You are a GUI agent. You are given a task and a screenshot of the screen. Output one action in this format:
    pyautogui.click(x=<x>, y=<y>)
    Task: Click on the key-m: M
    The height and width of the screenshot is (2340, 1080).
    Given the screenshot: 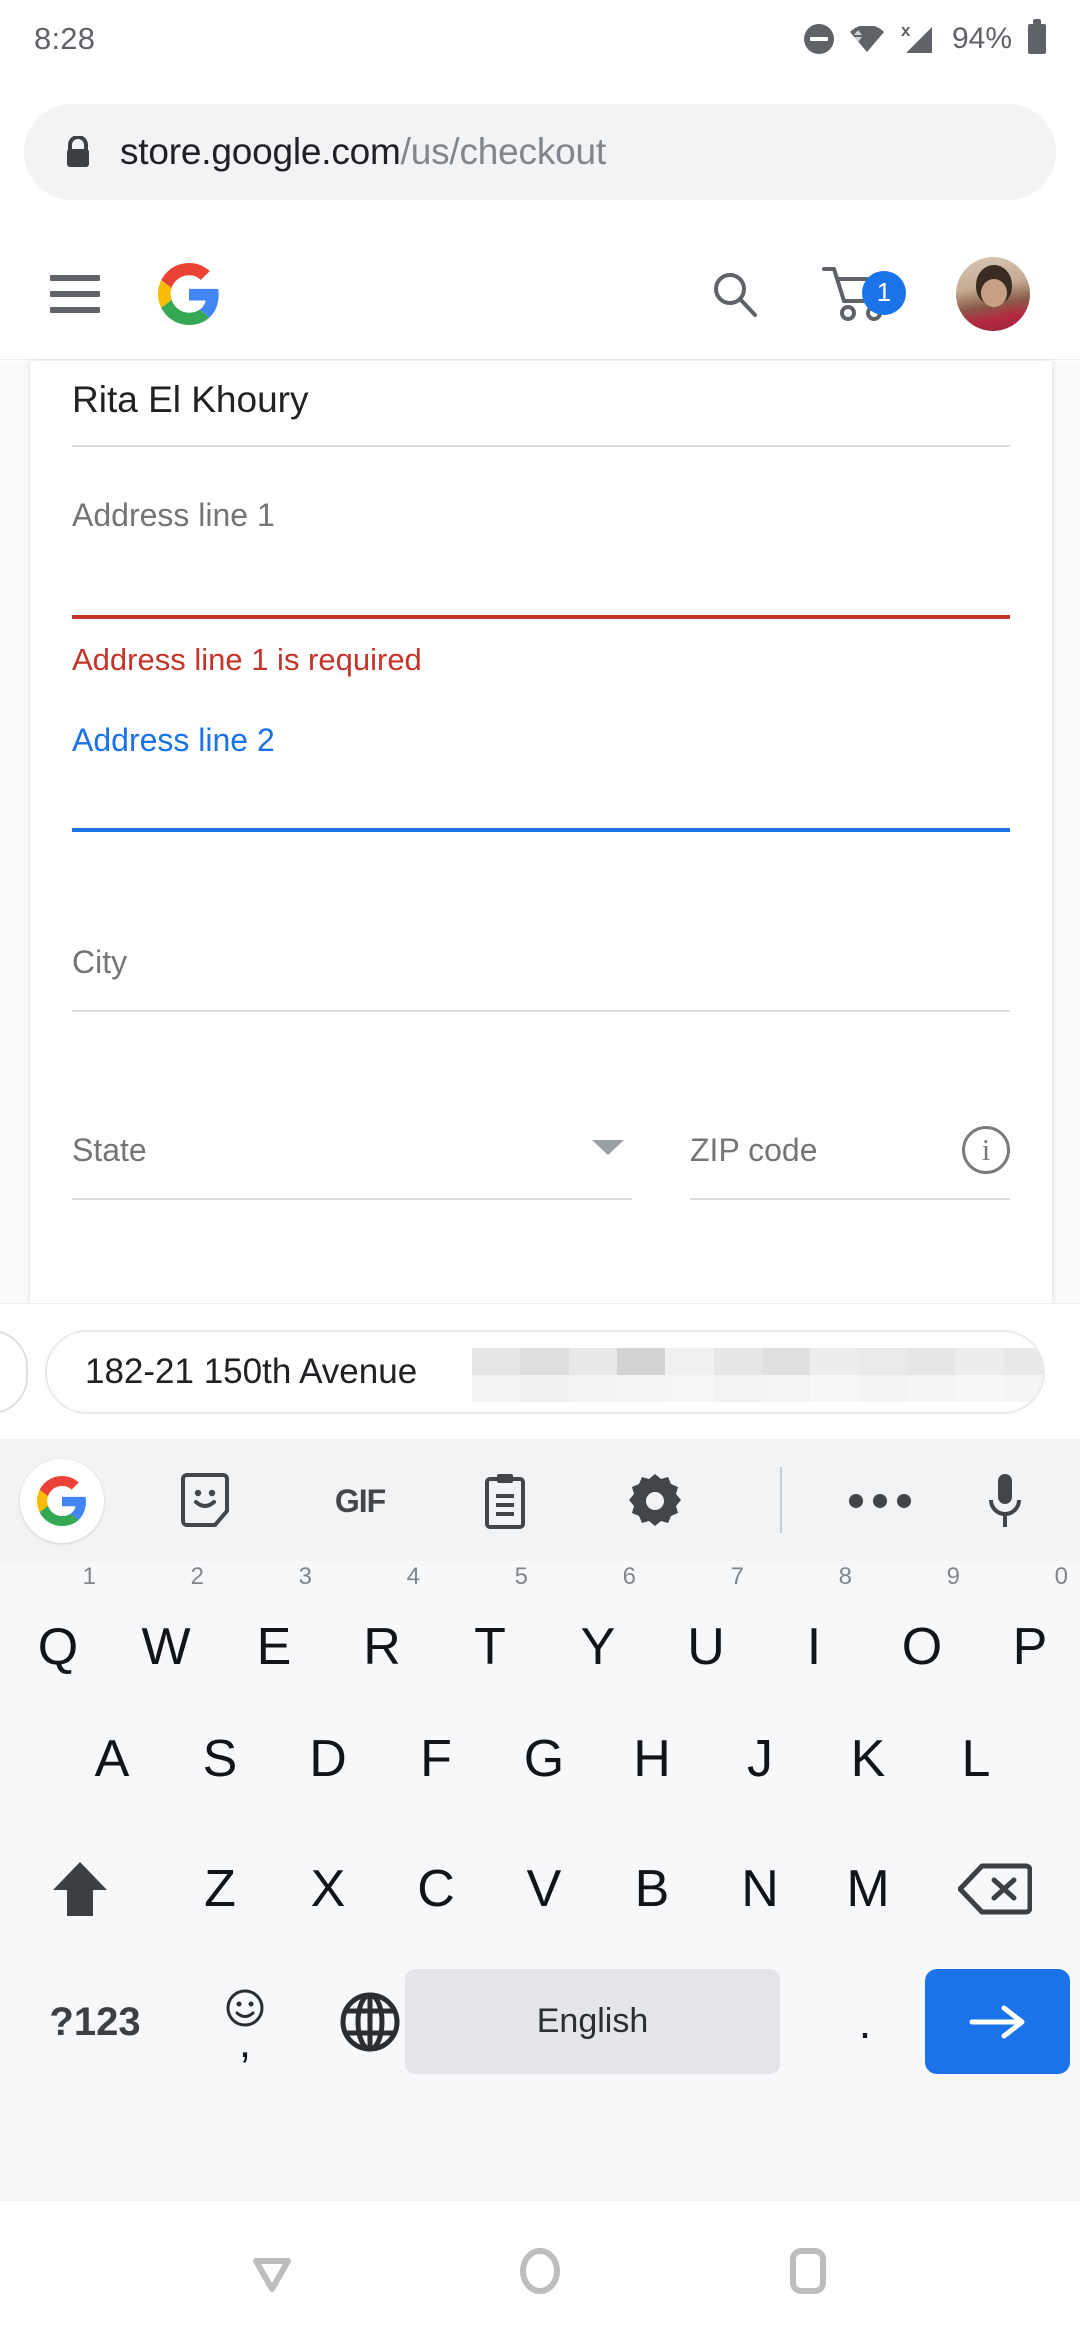 What is the action you would take?
    pyautogui.click(x=868, y=1889)
    